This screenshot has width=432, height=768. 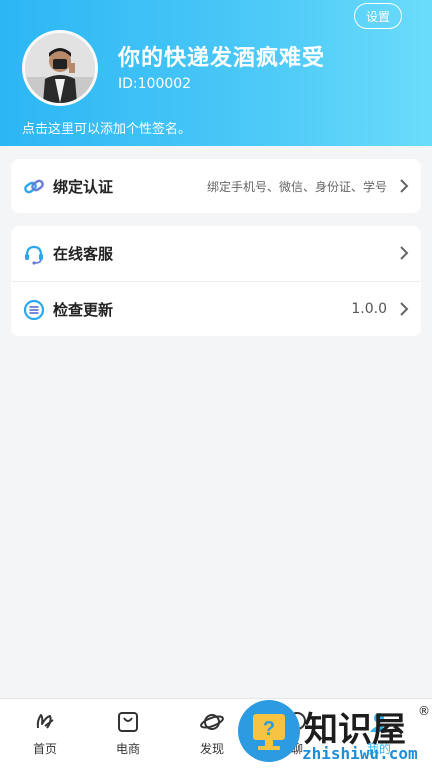 I want to click on bind-auth-row: 绑定认证 绑定手机号、微信、身份证、学号, so click(x=216, y=186).